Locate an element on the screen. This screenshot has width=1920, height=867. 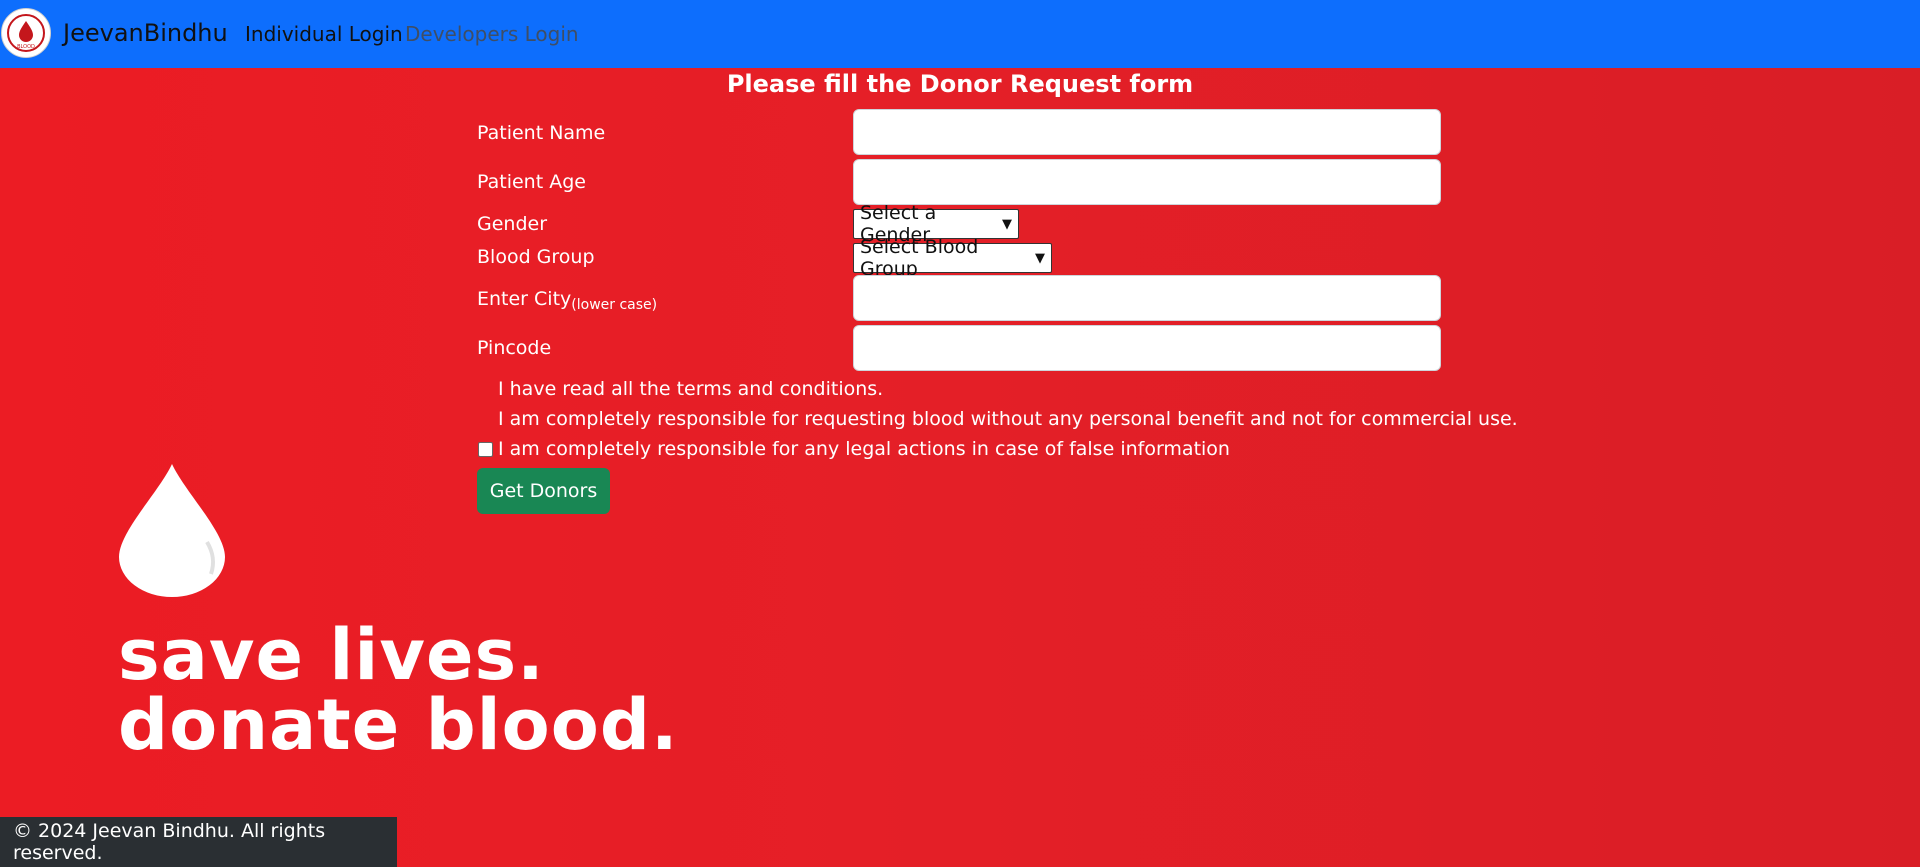
svg-text: BLOOD is located at coordinates (26, 47).